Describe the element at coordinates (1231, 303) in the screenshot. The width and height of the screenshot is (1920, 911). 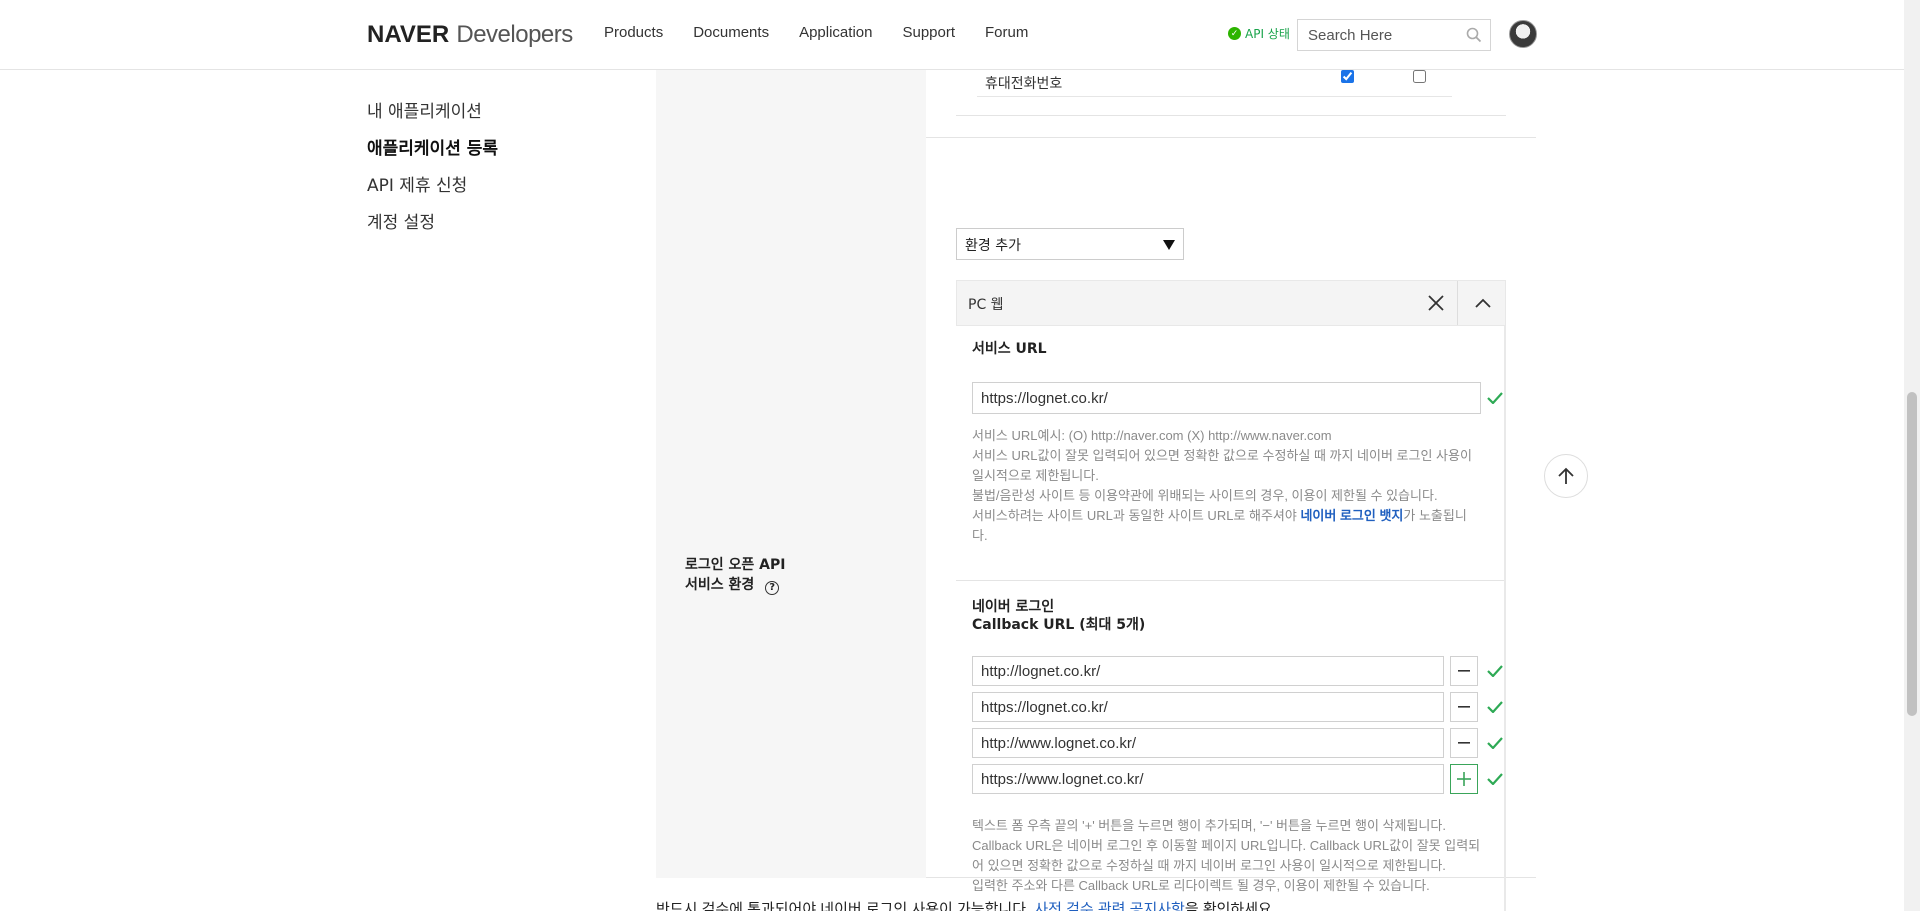
I see `panel-header: PC 웹` at that location.